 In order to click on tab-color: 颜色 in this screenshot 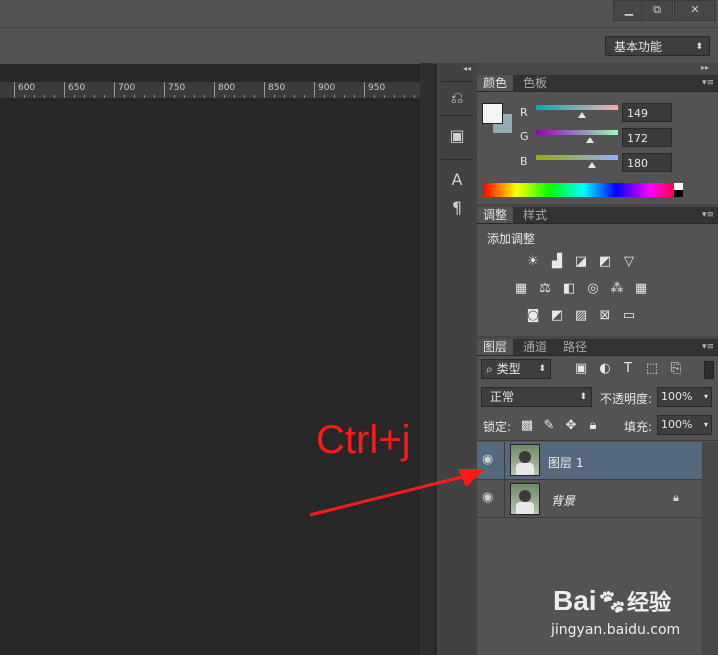, I will do `click(495, 83)`.